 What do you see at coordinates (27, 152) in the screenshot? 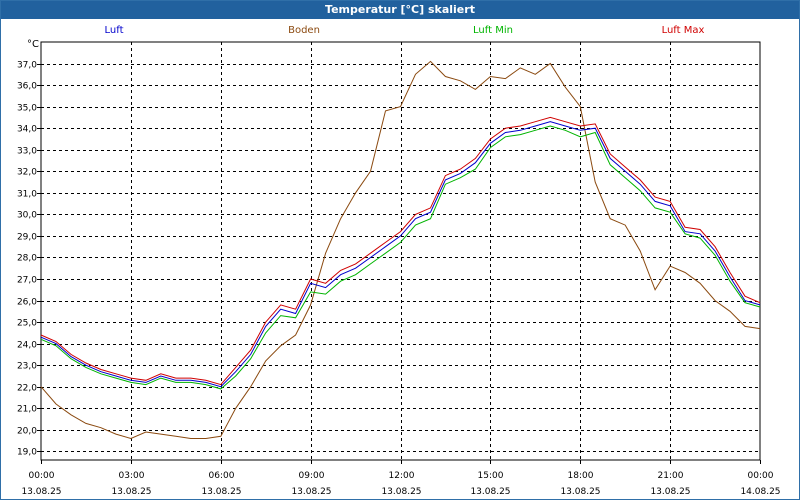
I see `y-tick-label: 33,0` at bounding box center [27, 152].